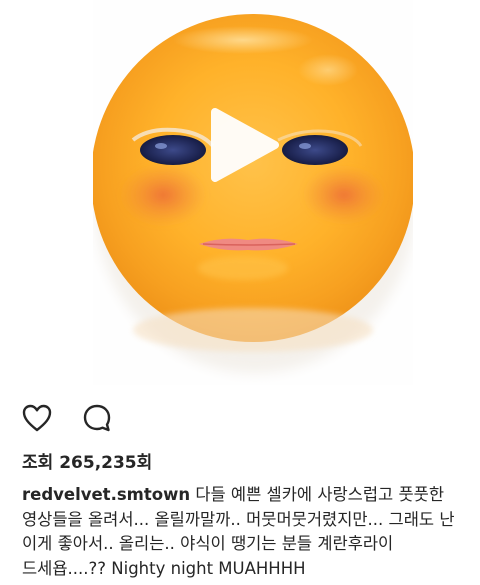 The width and height of the screenshot is (480, 585). What do you see at coordinates (97, 418) in the screenshot?
I see `speech-bubble-icon` at bounding box center [97, 418].